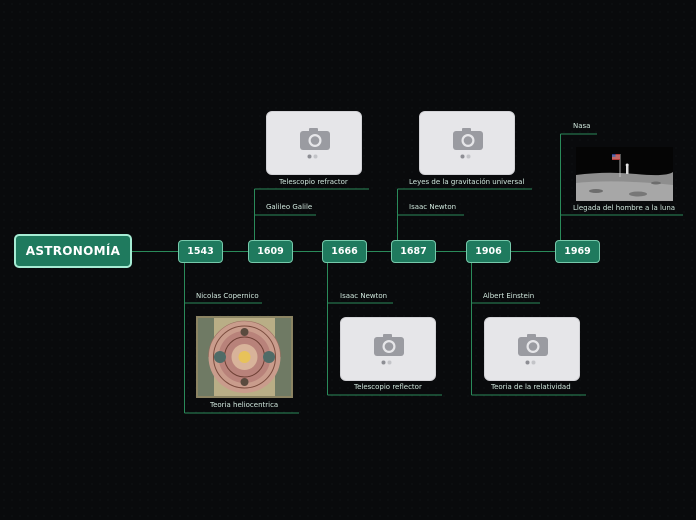 The image size is (696, 520). I want to click on year-label: 1543, so click(200, 251).